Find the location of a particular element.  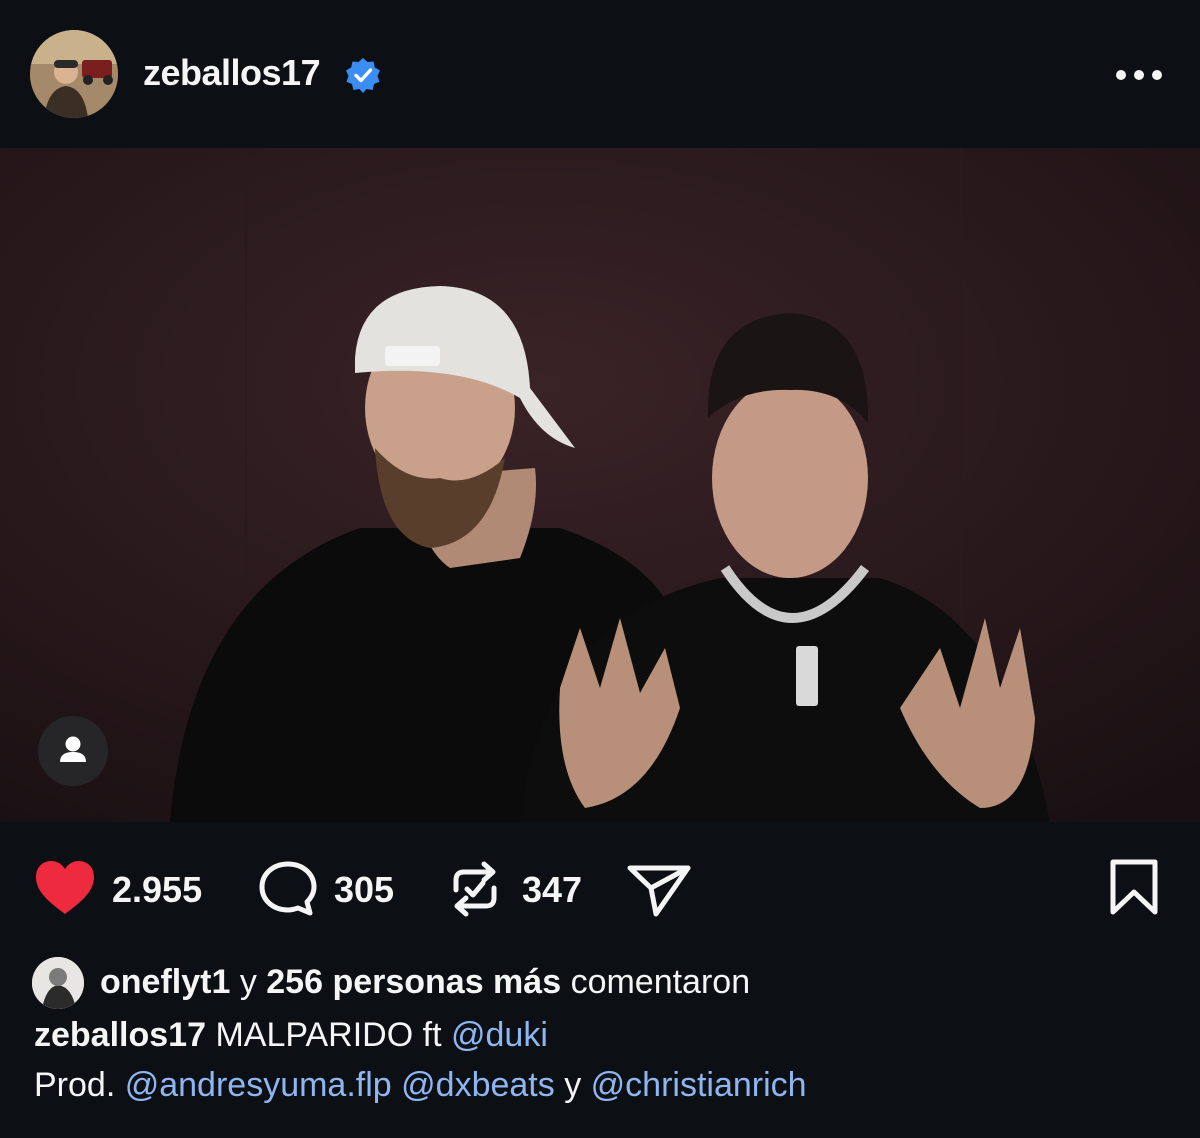

share-send-icon is located at coordinates (659, 890).